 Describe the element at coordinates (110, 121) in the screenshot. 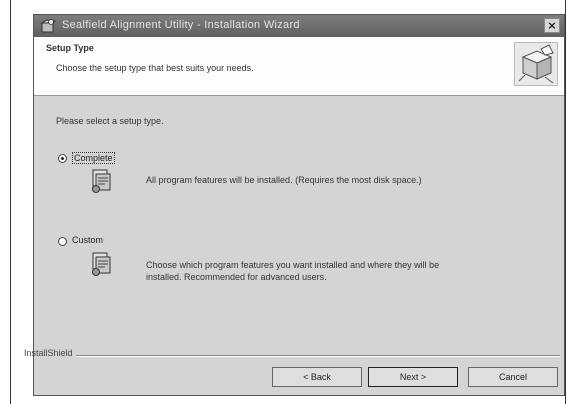

I see `setup-prompt: Please select a setup type.` at that location.